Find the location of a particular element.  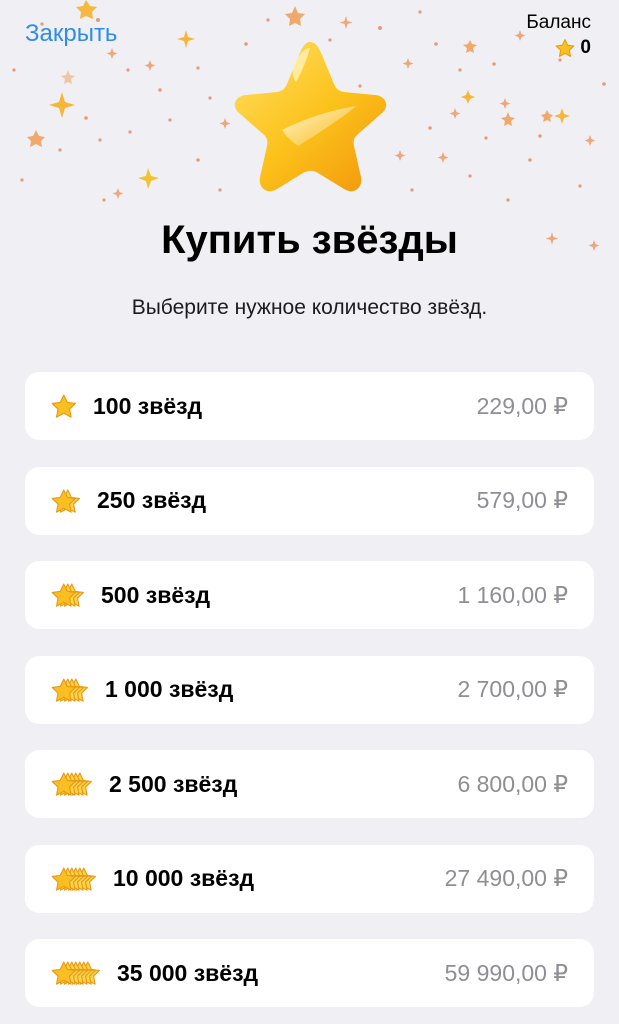

star-package-row: 250 звёзд 579,00 ₽ is located at coordinates (309, 500).